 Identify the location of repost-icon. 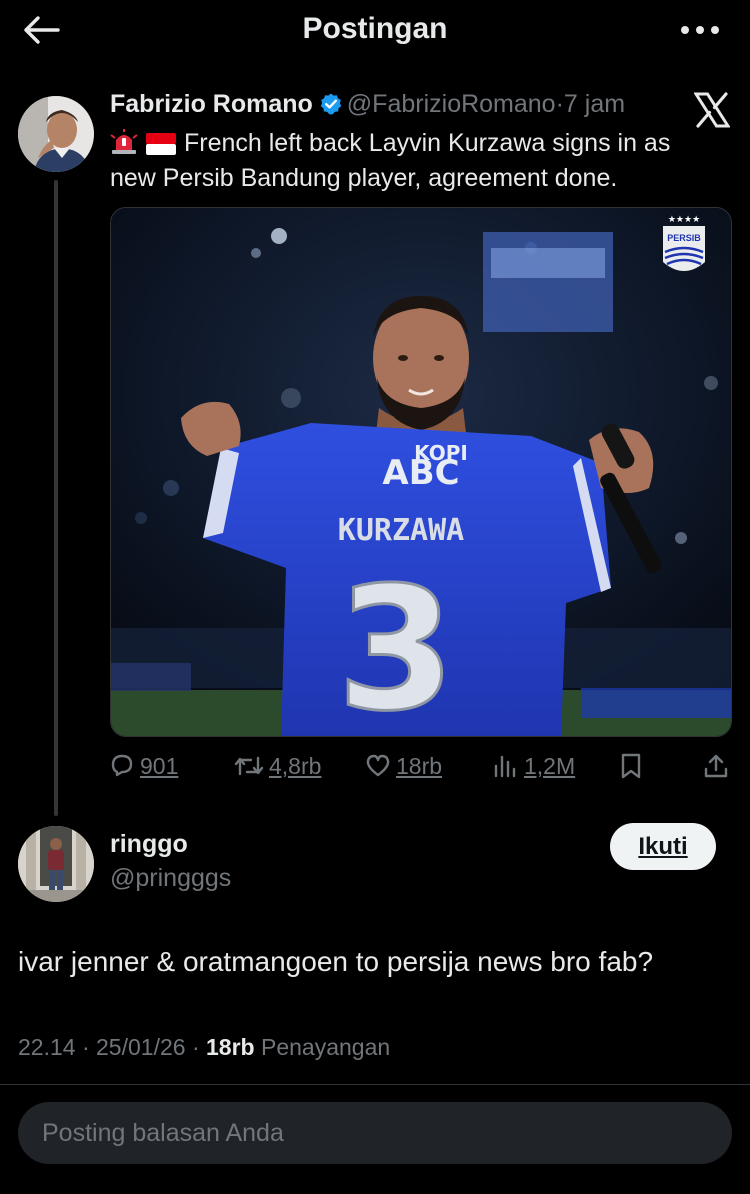
(249, 766).